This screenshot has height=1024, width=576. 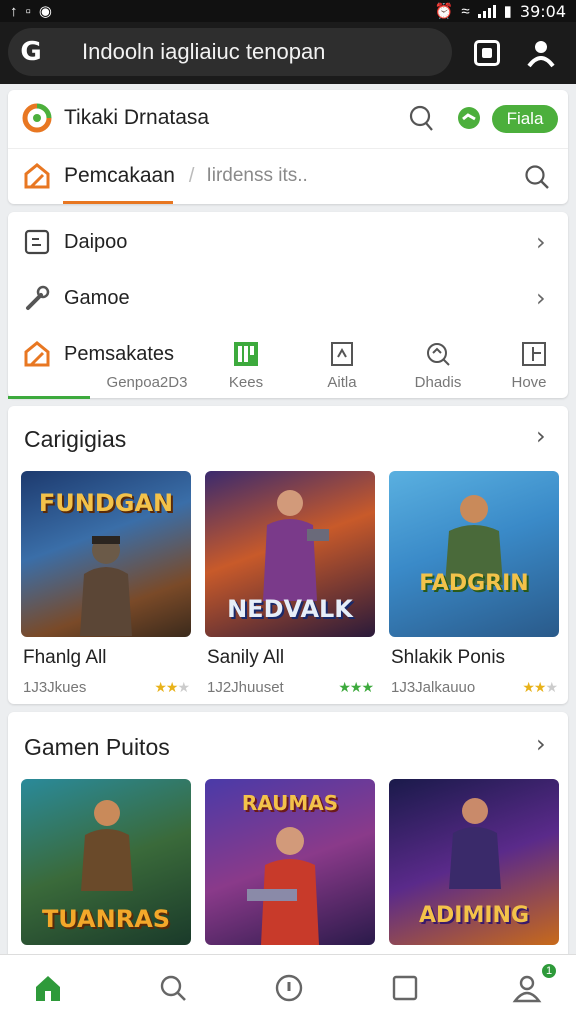 I want to click on profile-icon, so click(x=527, y=988).